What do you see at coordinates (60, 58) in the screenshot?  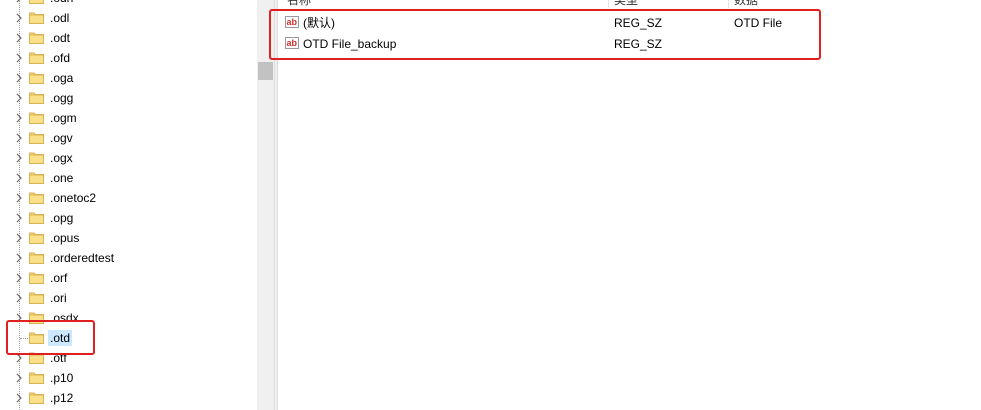 I see `tree-item-label: .ofd` at bounding box center [60, 58].